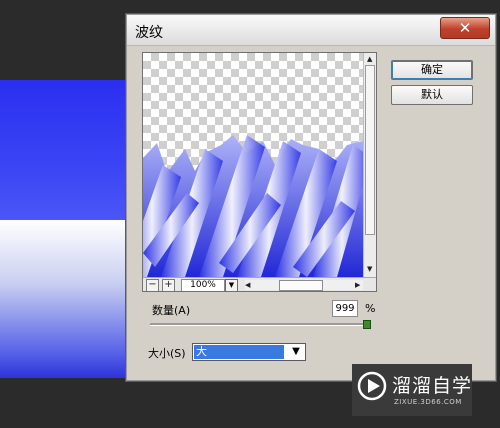  I want to click on zoom-out-button: −, so click(152, 285).